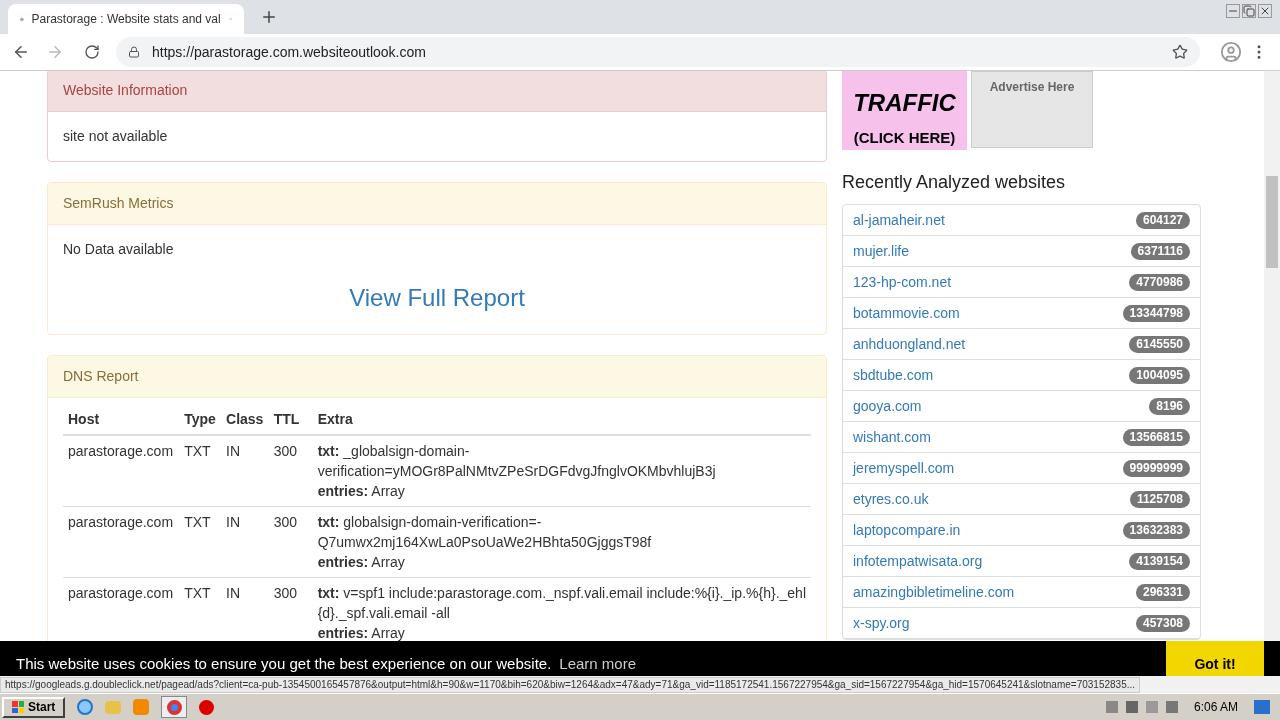  I want to click on star-icon, so click(1180, 52).